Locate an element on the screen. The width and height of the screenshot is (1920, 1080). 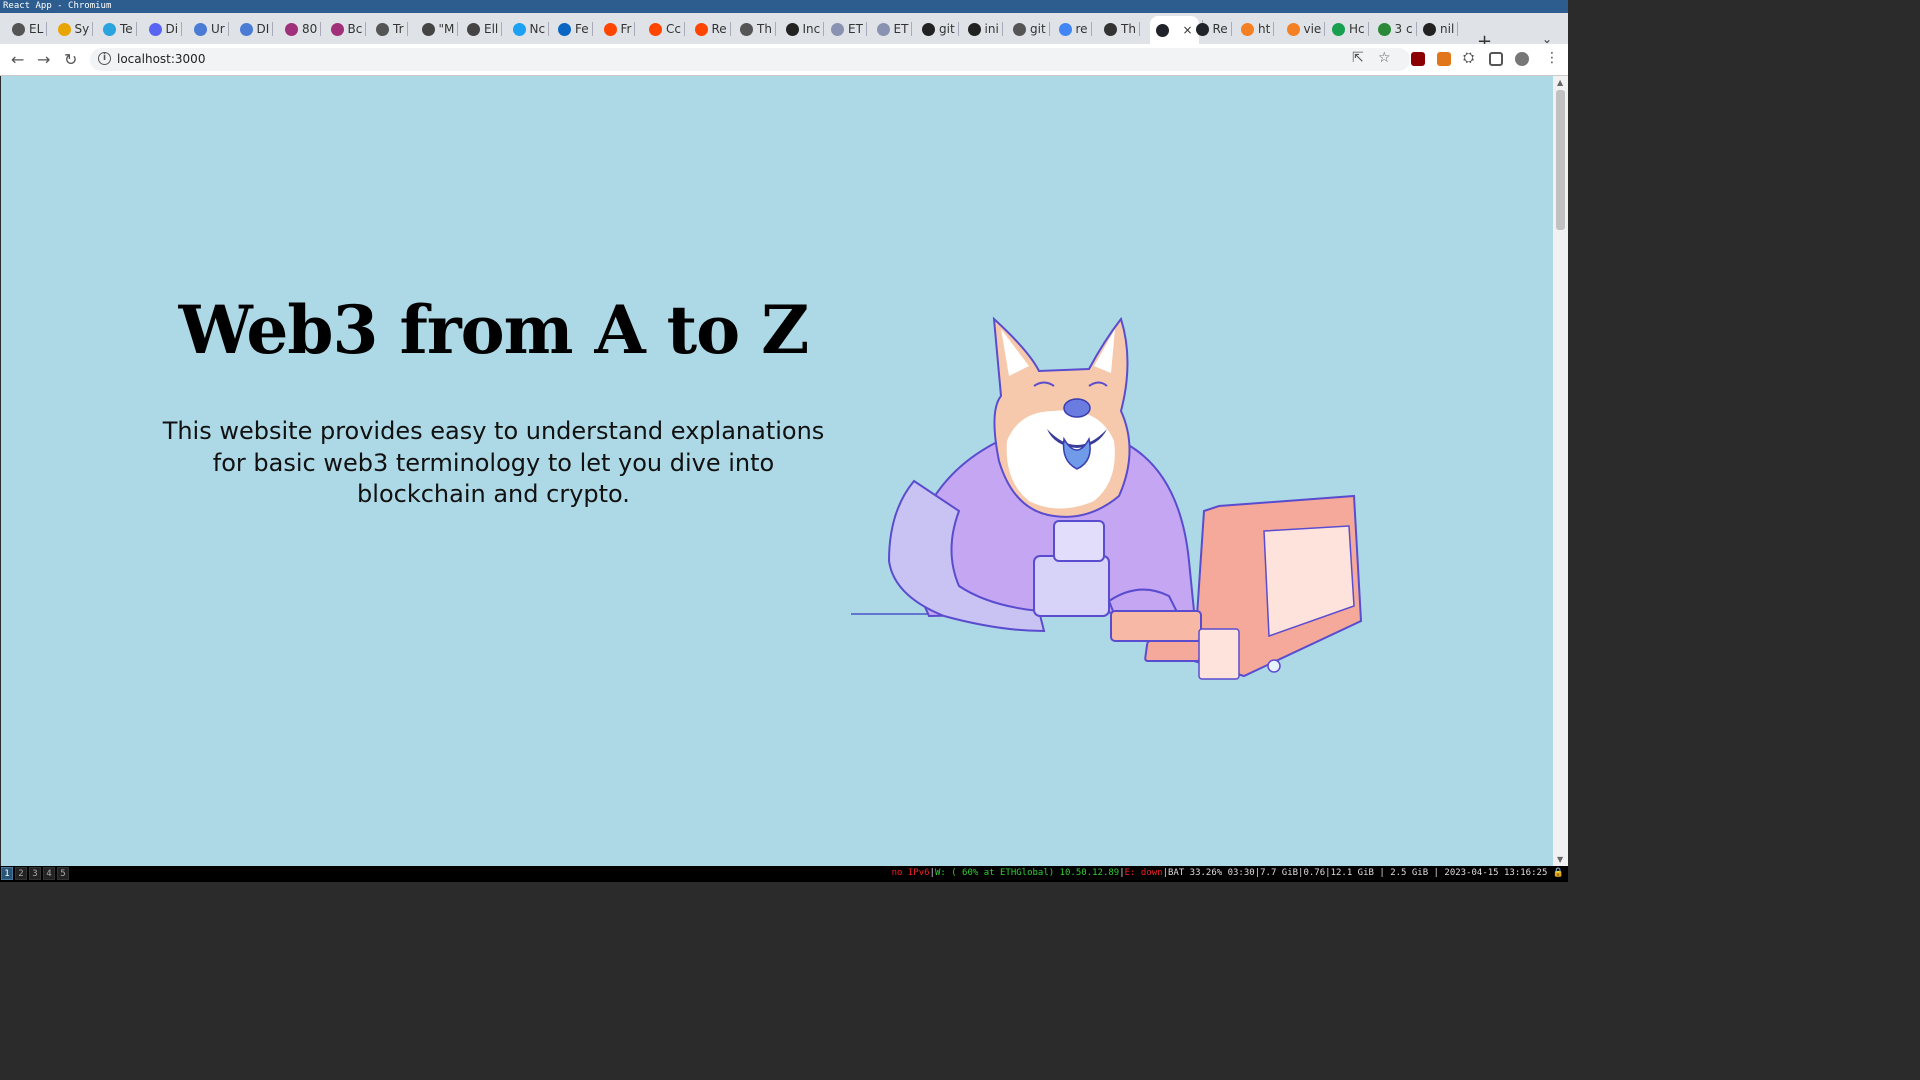
tab-16: Th is located at coordinates (758, 29).